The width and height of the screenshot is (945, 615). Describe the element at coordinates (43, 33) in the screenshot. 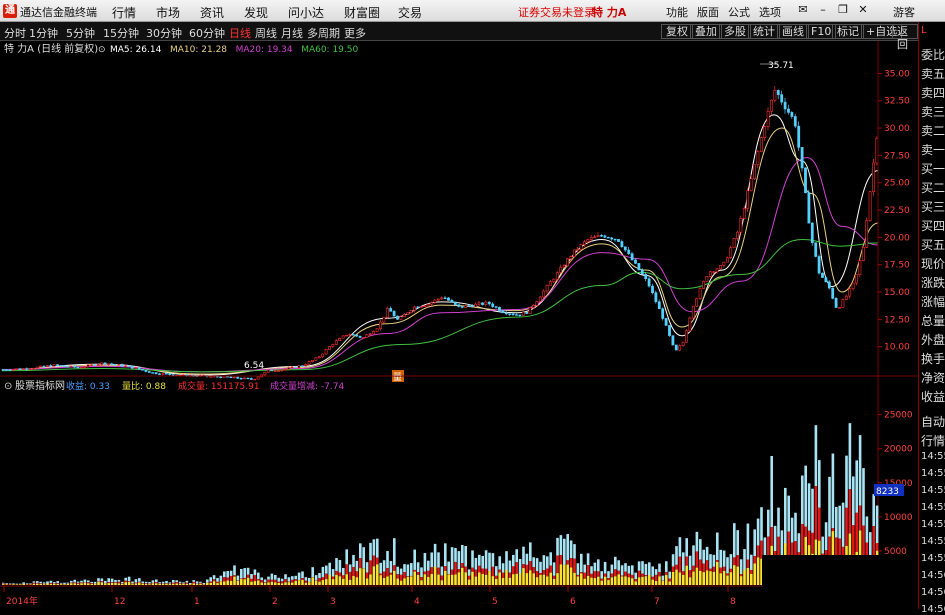

I see `period-tab-1min: 1分钟` at that location.